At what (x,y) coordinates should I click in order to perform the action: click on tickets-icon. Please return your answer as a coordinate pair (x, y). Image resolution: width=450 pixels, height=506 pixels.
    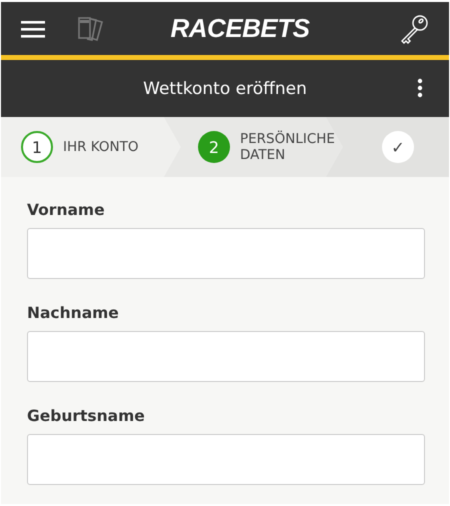
    Looking at the image, I should click on (91, 29).